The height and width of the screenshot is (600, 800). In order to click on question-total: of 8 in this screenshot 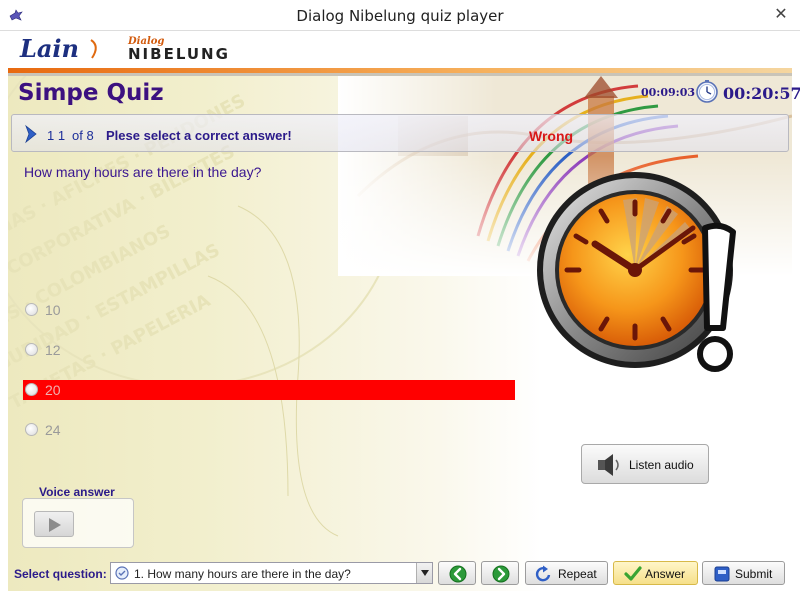, I will do `click(83, 135)`.